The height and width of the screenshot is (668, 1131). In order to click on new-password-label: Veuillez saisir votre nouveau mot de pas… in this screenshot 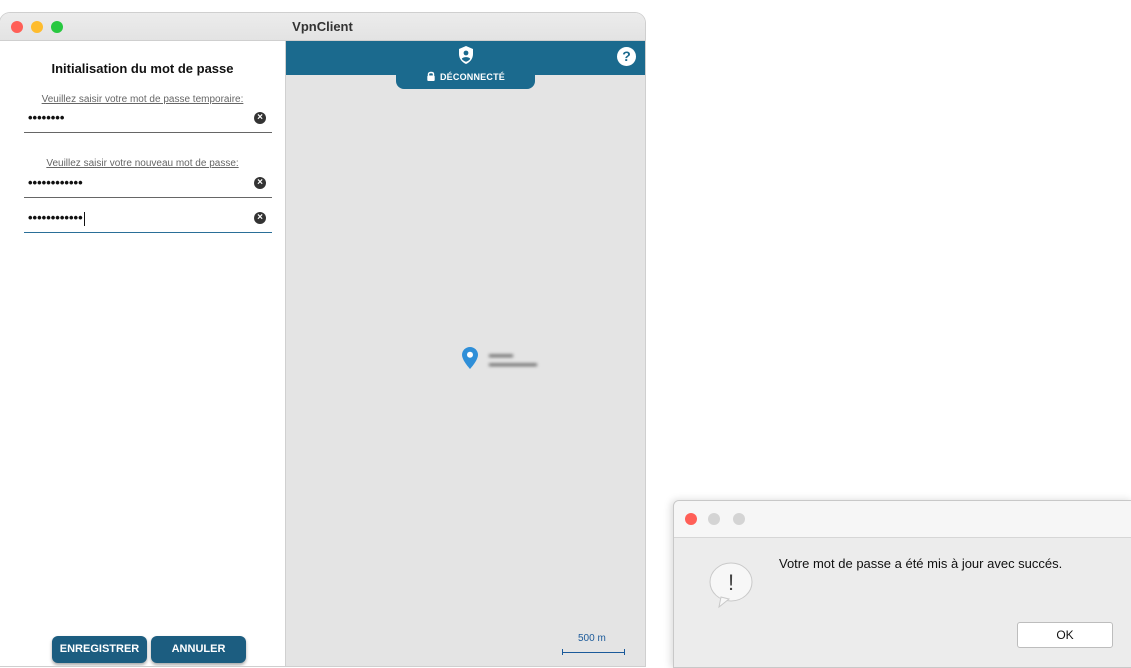, I will do `click(142, 163)`.